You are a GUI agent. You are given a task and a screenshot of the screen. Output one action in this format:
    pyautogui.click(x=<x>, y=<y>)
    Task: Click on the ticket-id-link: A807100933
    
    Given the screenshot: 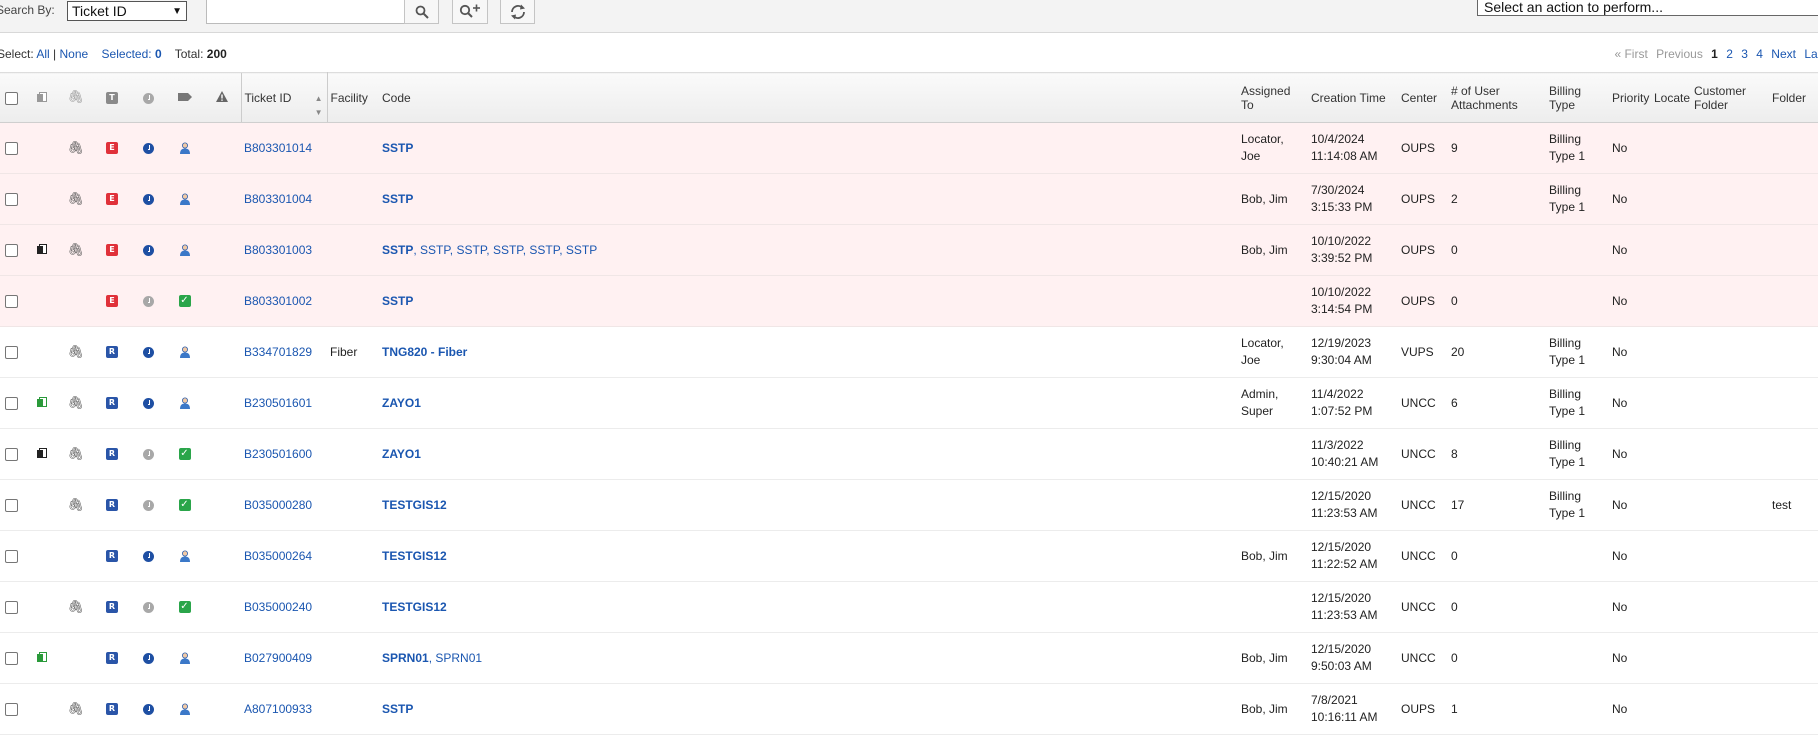 What is the action you would take?
    pyautogui.click(x=278, y=709)
    